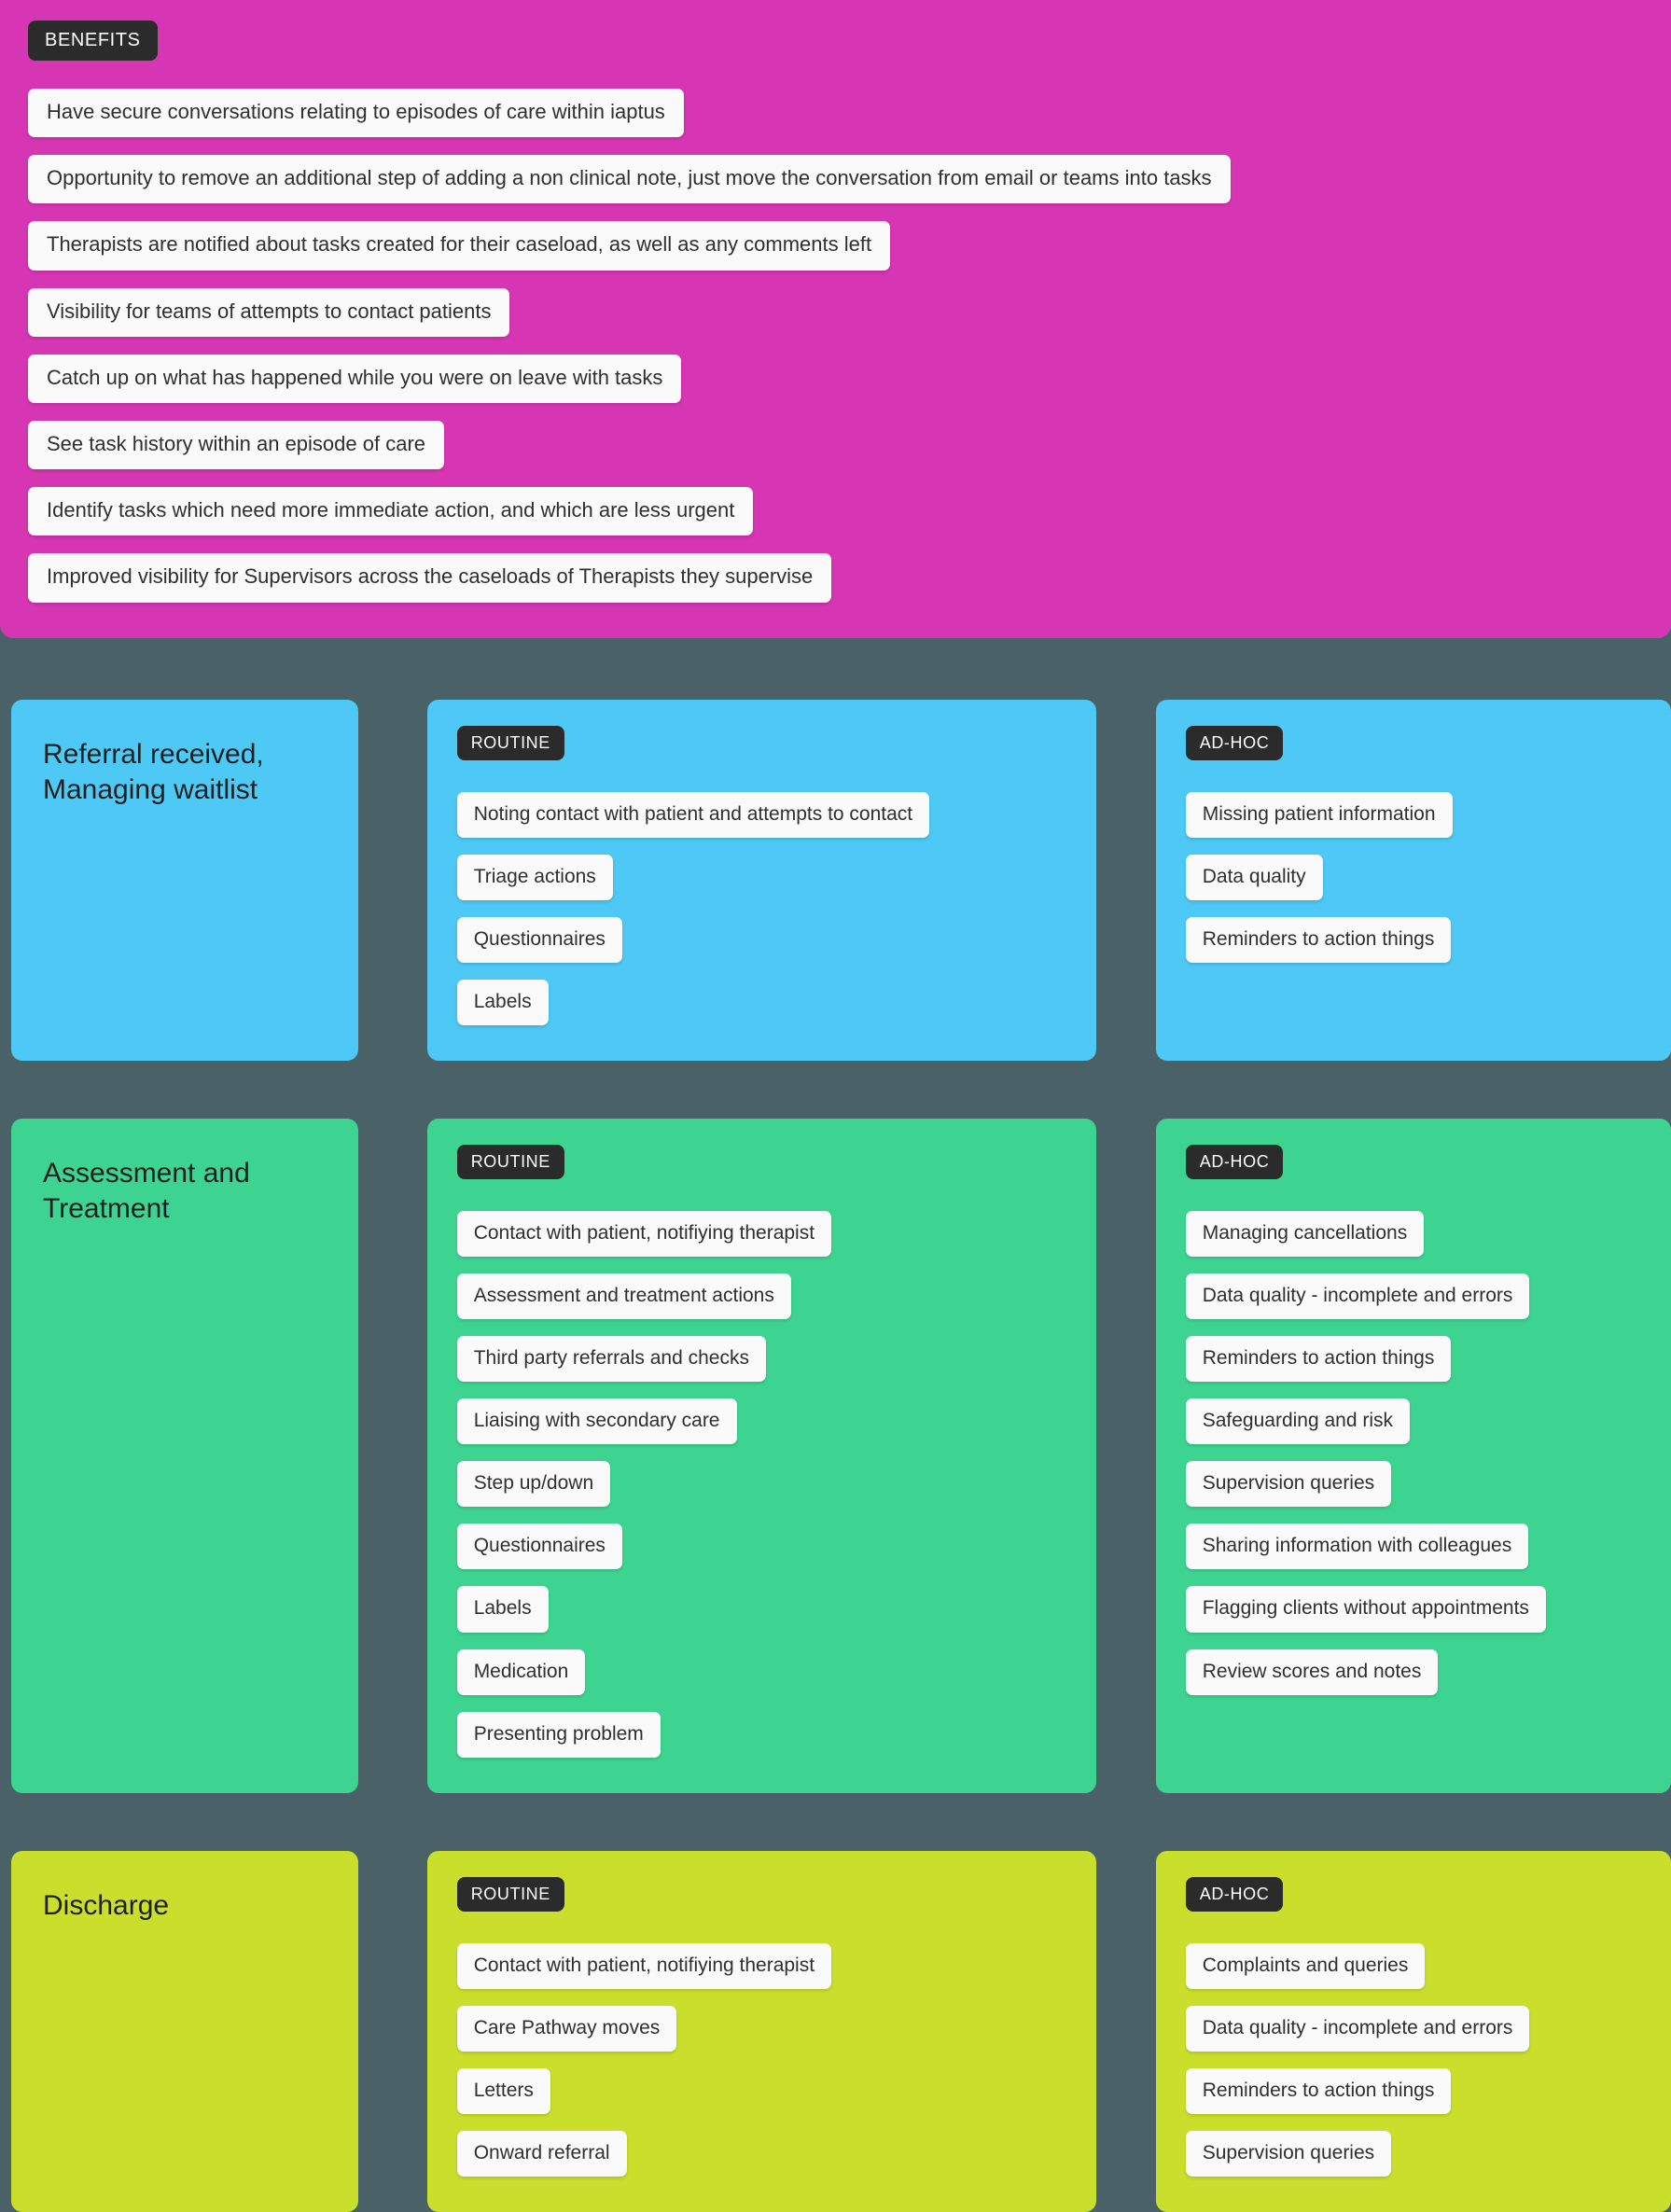  Describe the element at coordinates (597, 1421) in the screenshot. I see `task-chip: Liaising with secondary care` at that location.